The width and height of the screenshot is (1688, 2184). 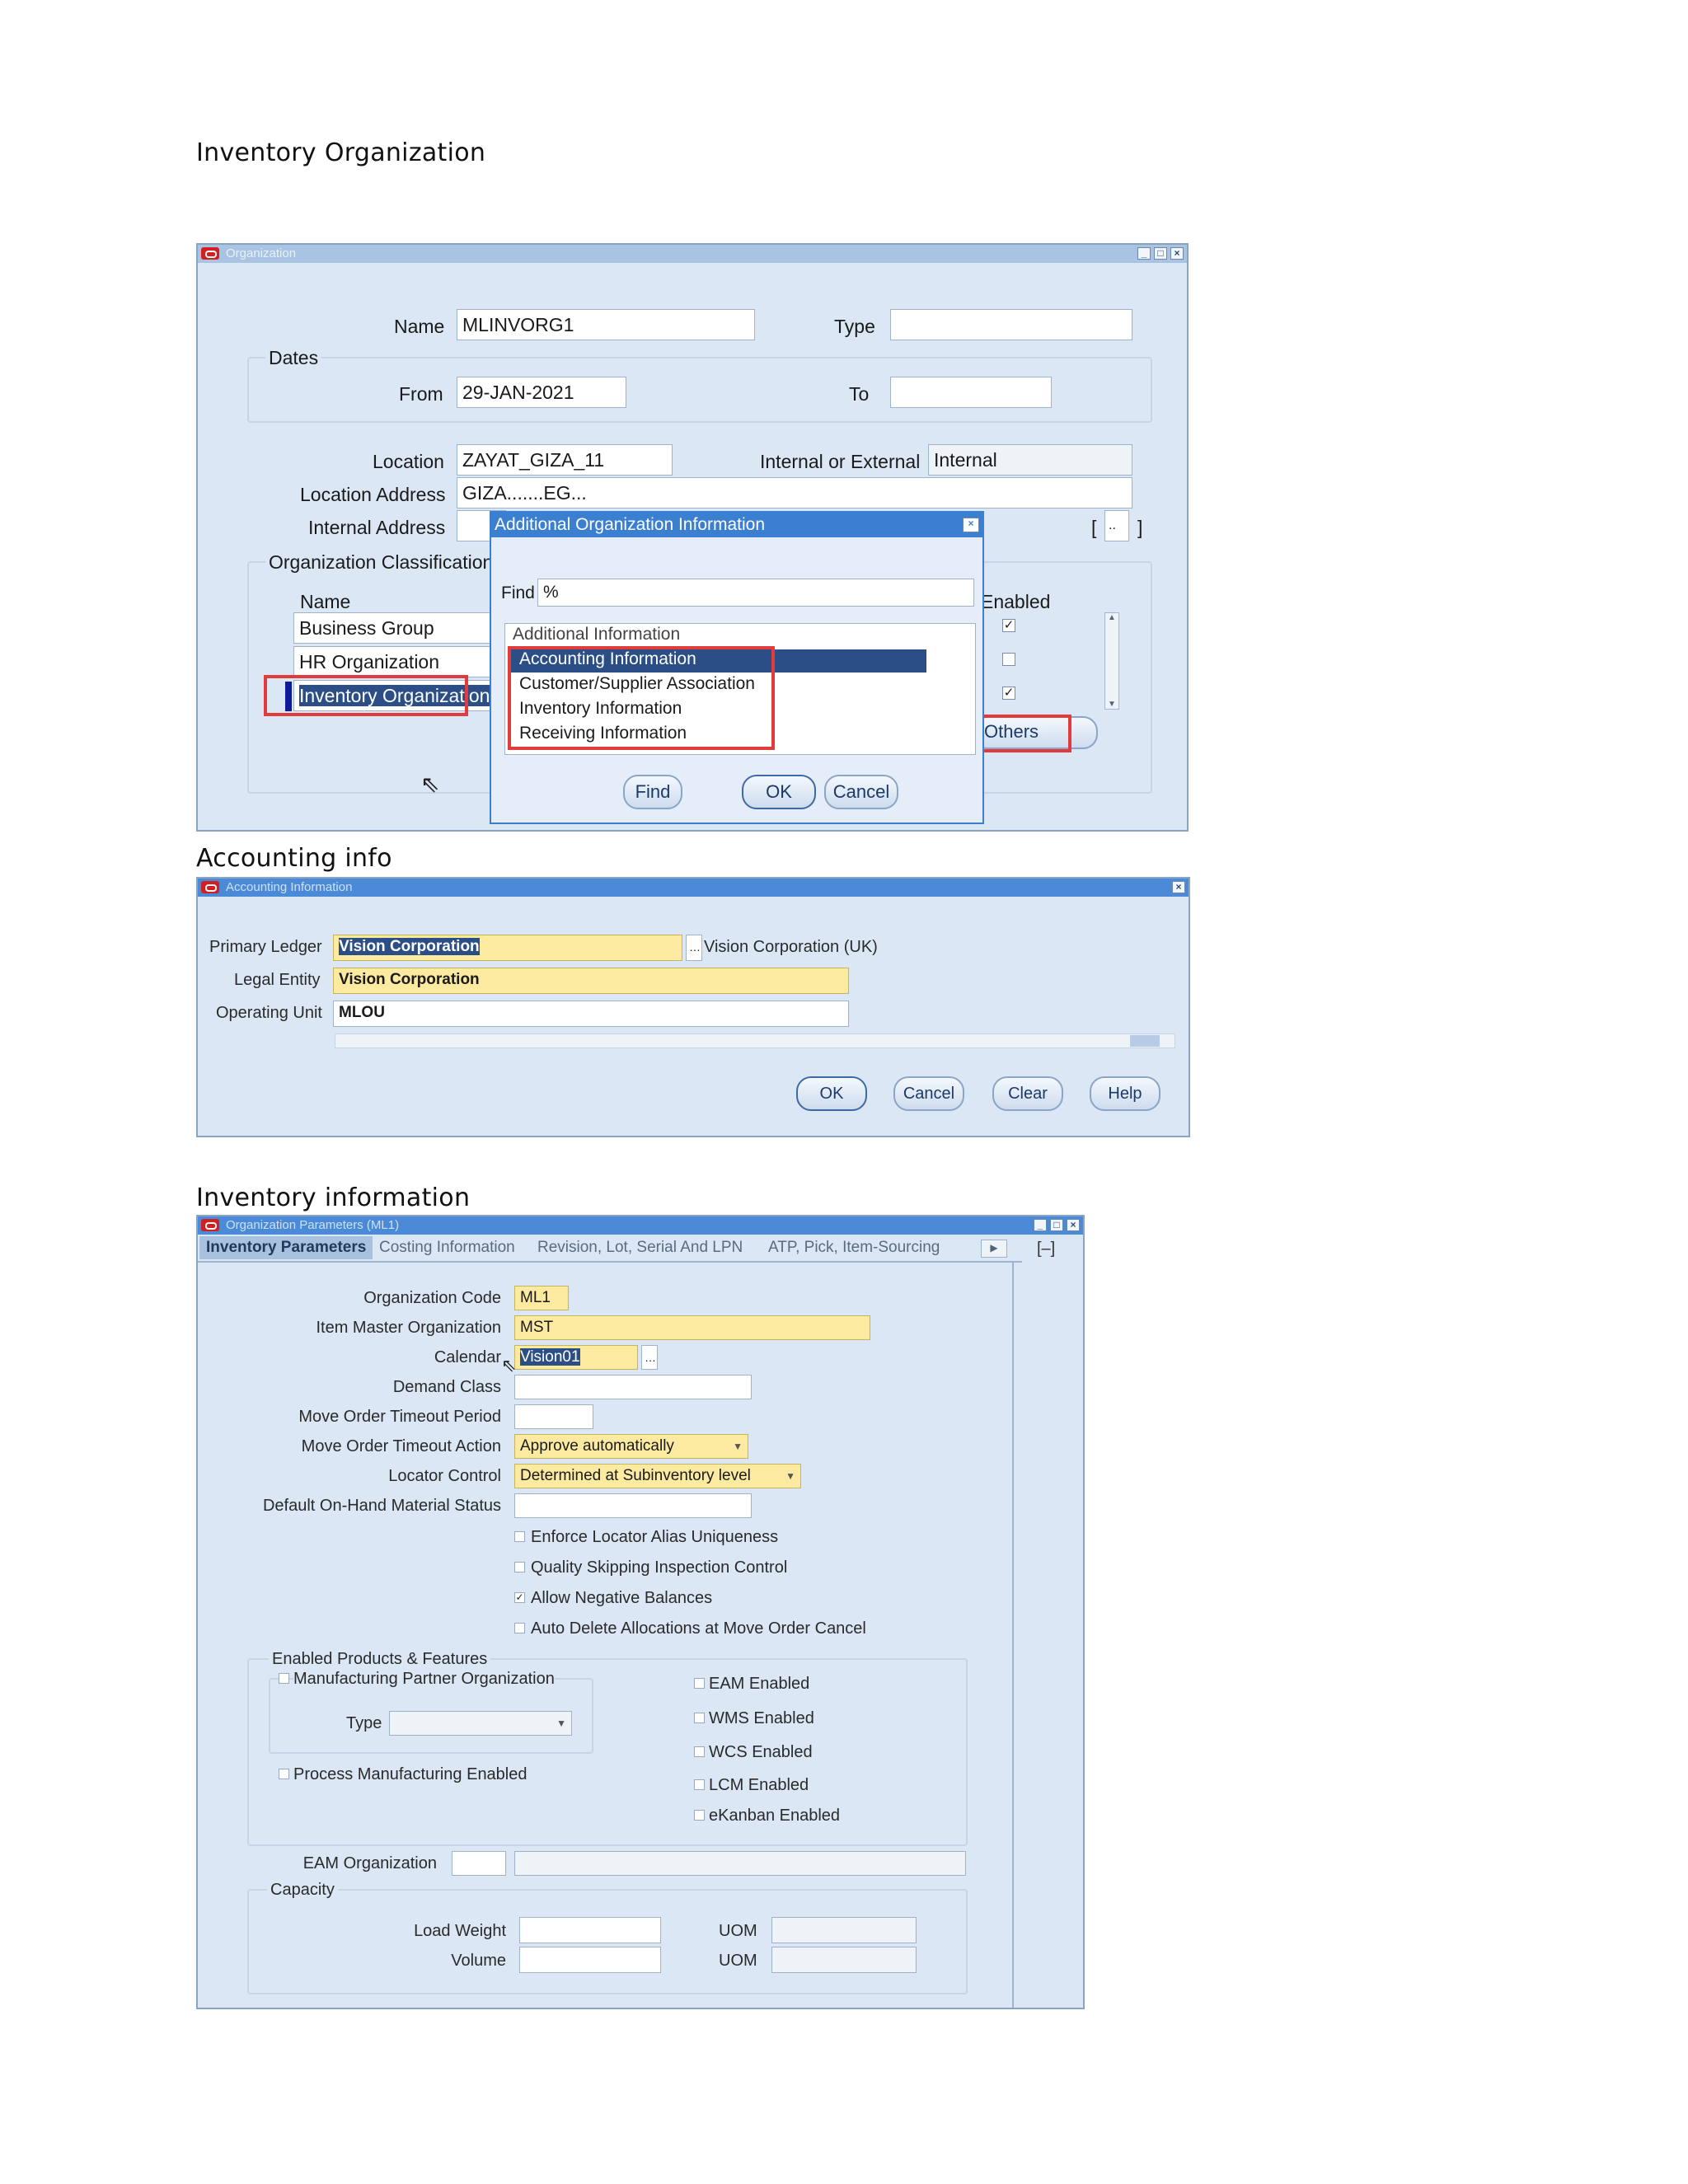 What do you see at coordinates (421, 394) in the screenshot?
I see `from-label: From` at bounding box center [421, 394].